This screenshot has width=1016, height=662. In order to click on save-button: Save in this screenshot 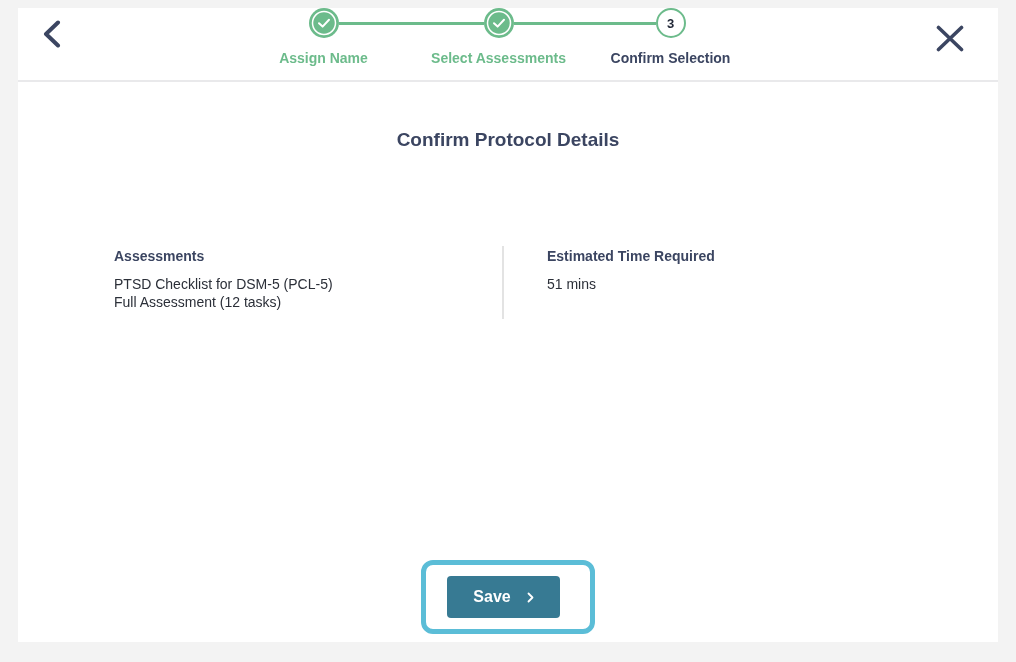, I will do `click(503, 597)`.